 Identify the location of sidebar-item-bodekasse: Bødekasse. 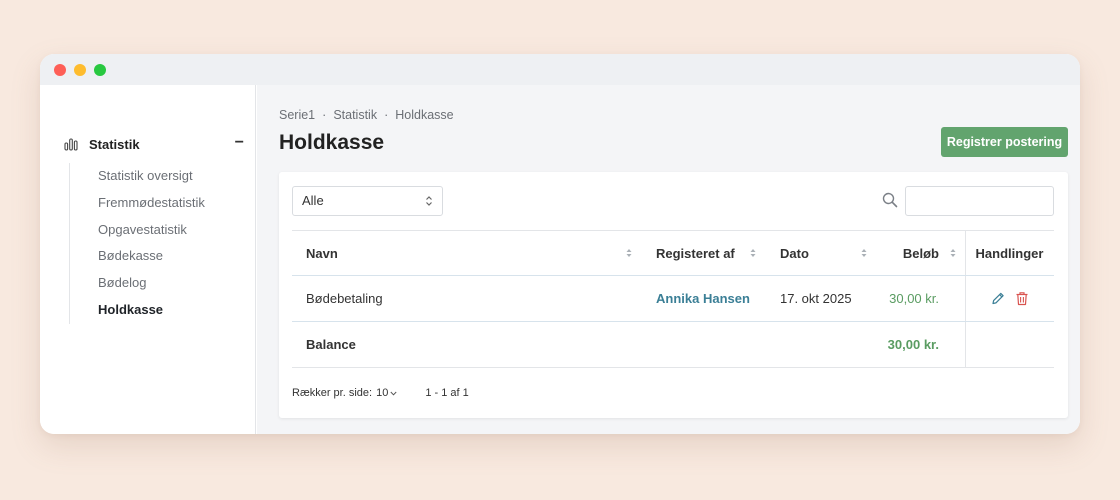
(149, 256).